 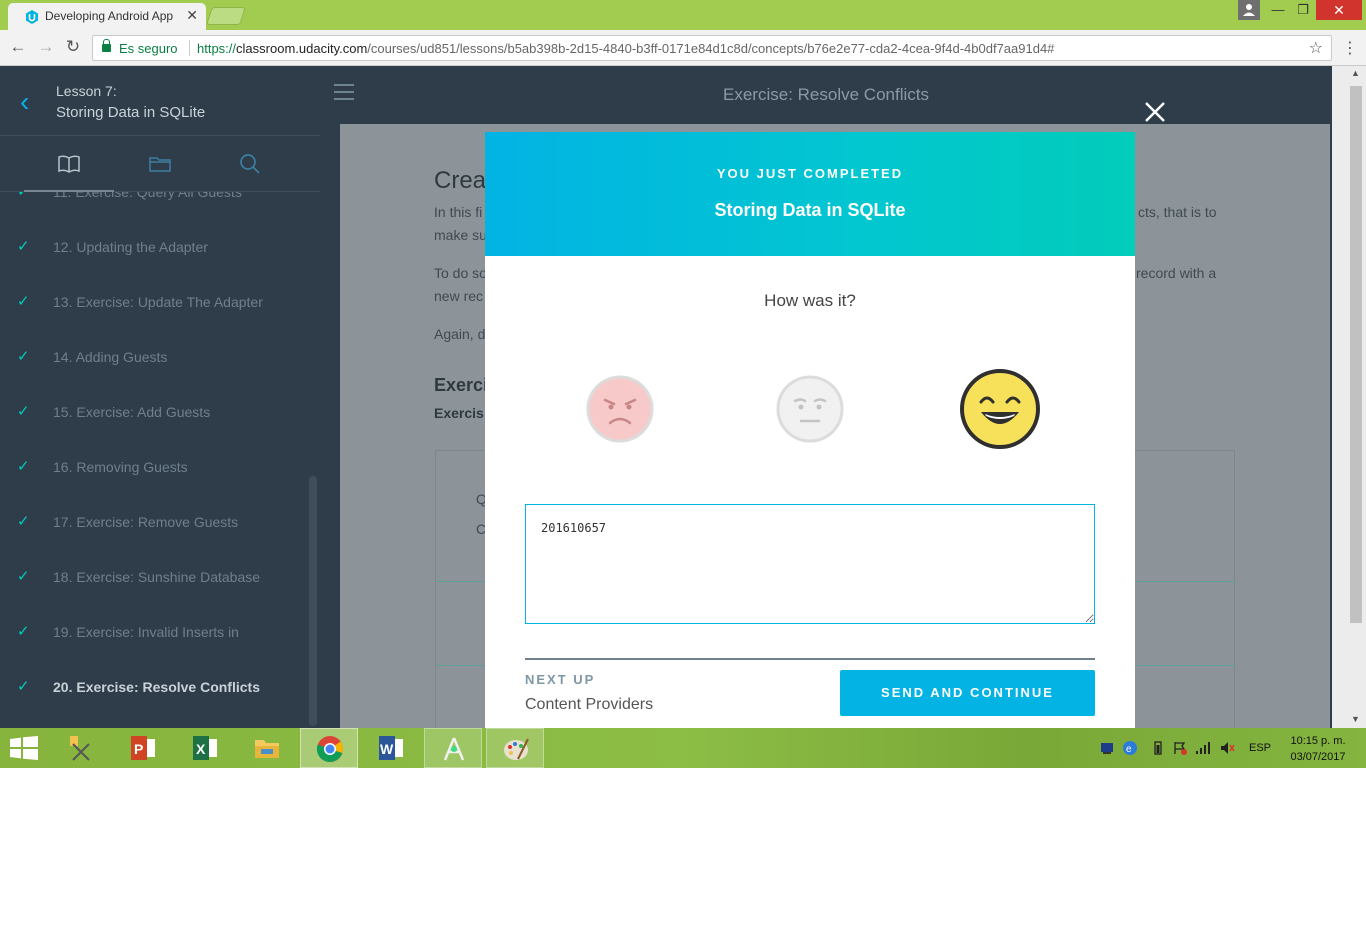 I want to click on input-language: ESP, so click(x=1260, y=748).